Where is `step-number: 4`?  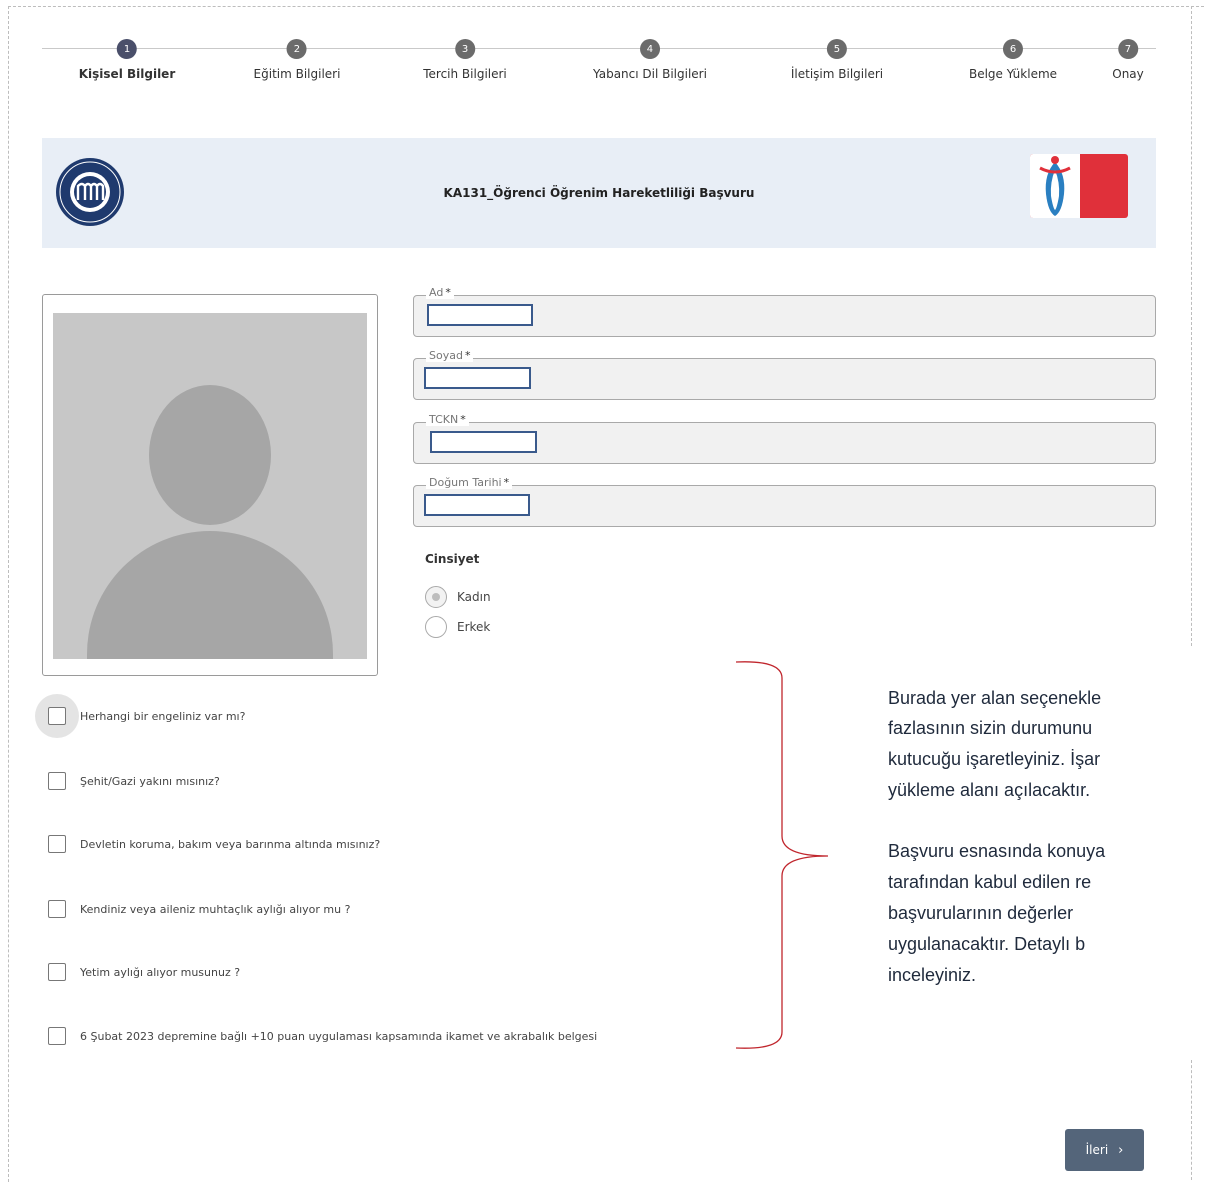
step-number: 4 is located at coordinates (649, 49).